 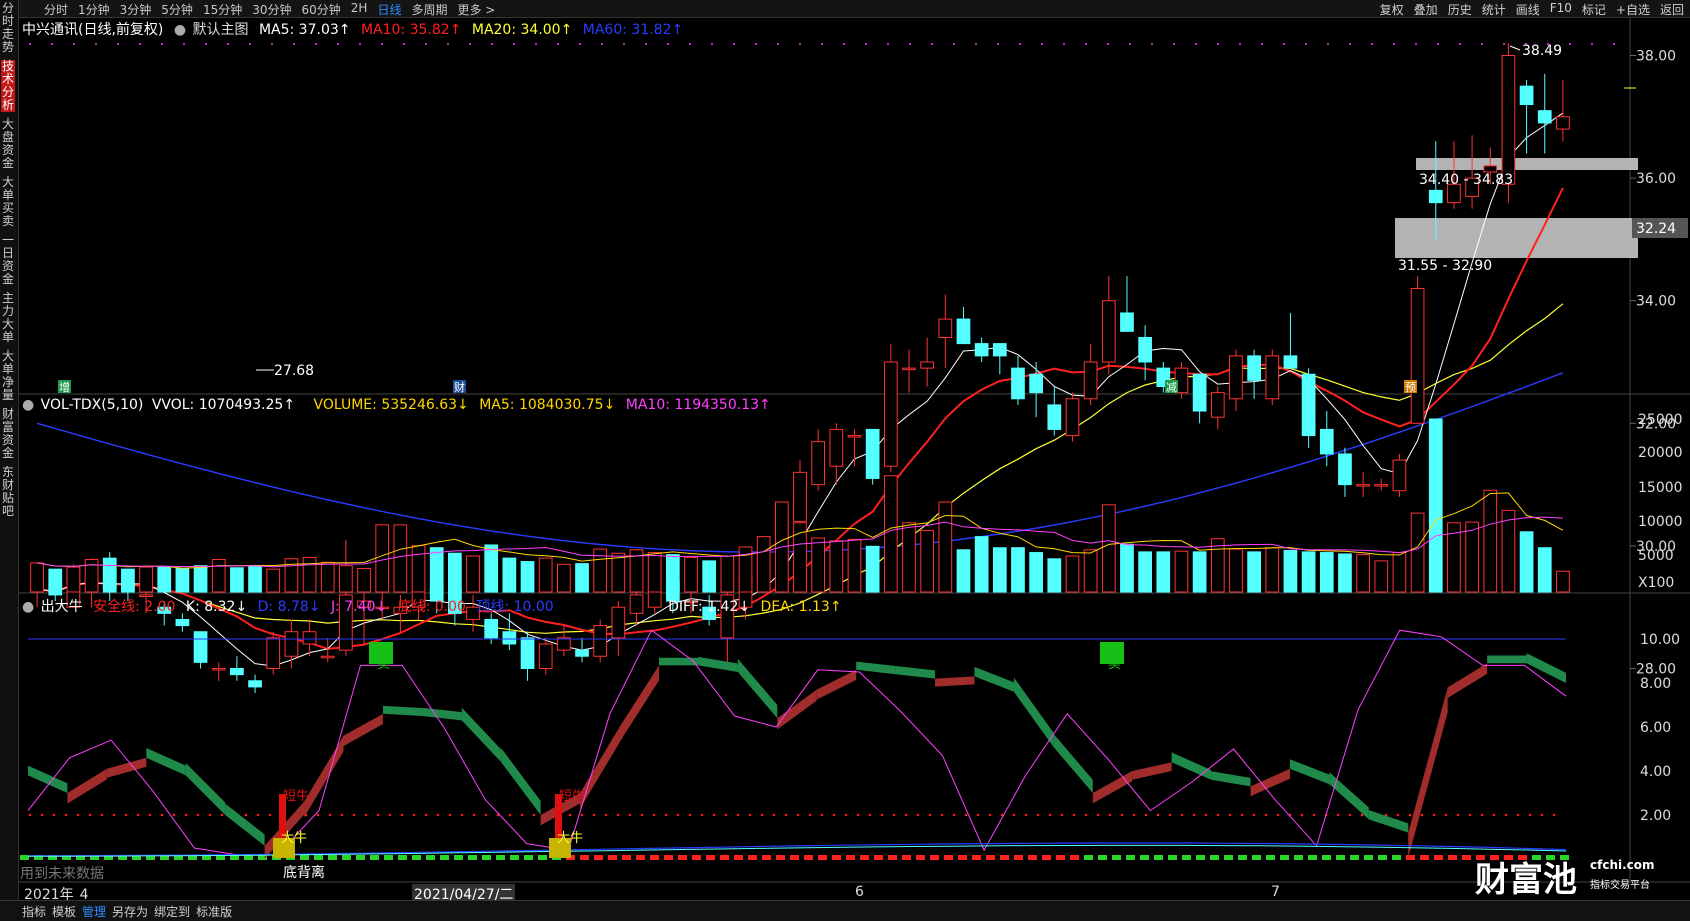 I want to click on sidebar-item-8: 东财贴吧, so click(x=8, y=492).